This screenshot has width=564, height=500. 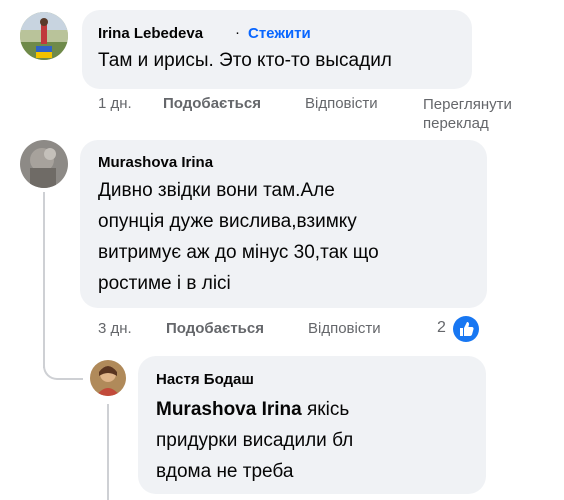 I want to click on mention-link: Murashova Irina, so click(x=229, y=409).